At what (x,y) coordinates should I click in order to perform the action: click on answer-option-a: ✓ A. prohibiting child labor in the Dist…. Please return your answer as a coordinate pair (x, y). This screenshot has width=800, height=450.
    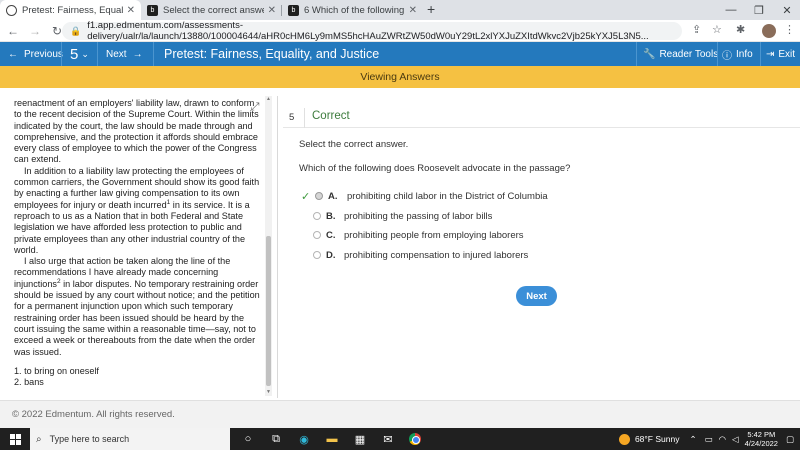
    Looking at the image, I should click on (424, 196).